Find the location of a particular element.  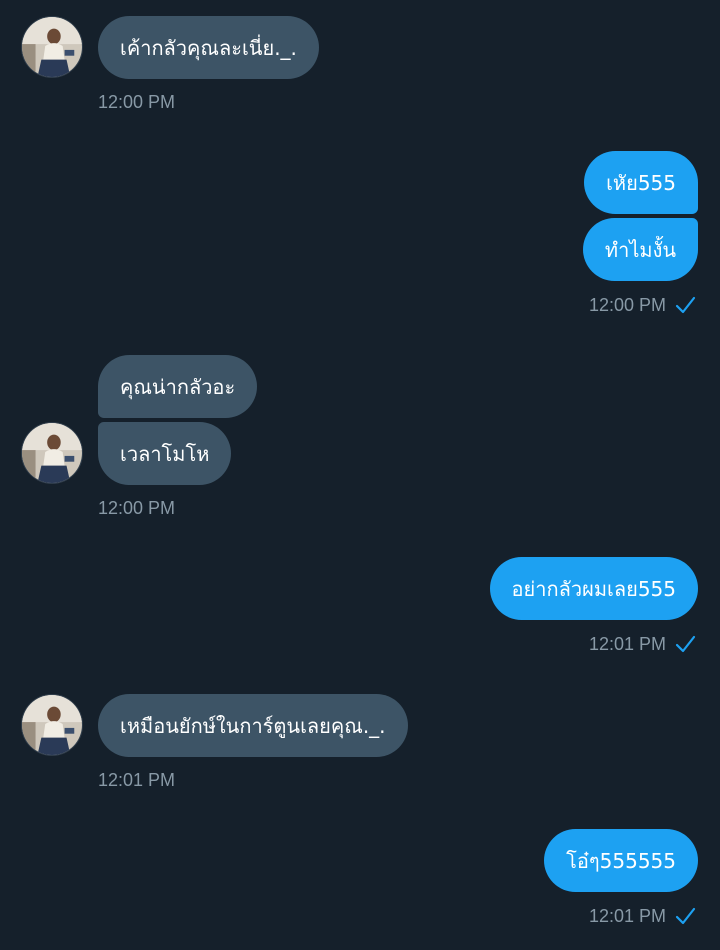

message-text: โอ๋ๆ555555 is located at coordinates (621, 860).